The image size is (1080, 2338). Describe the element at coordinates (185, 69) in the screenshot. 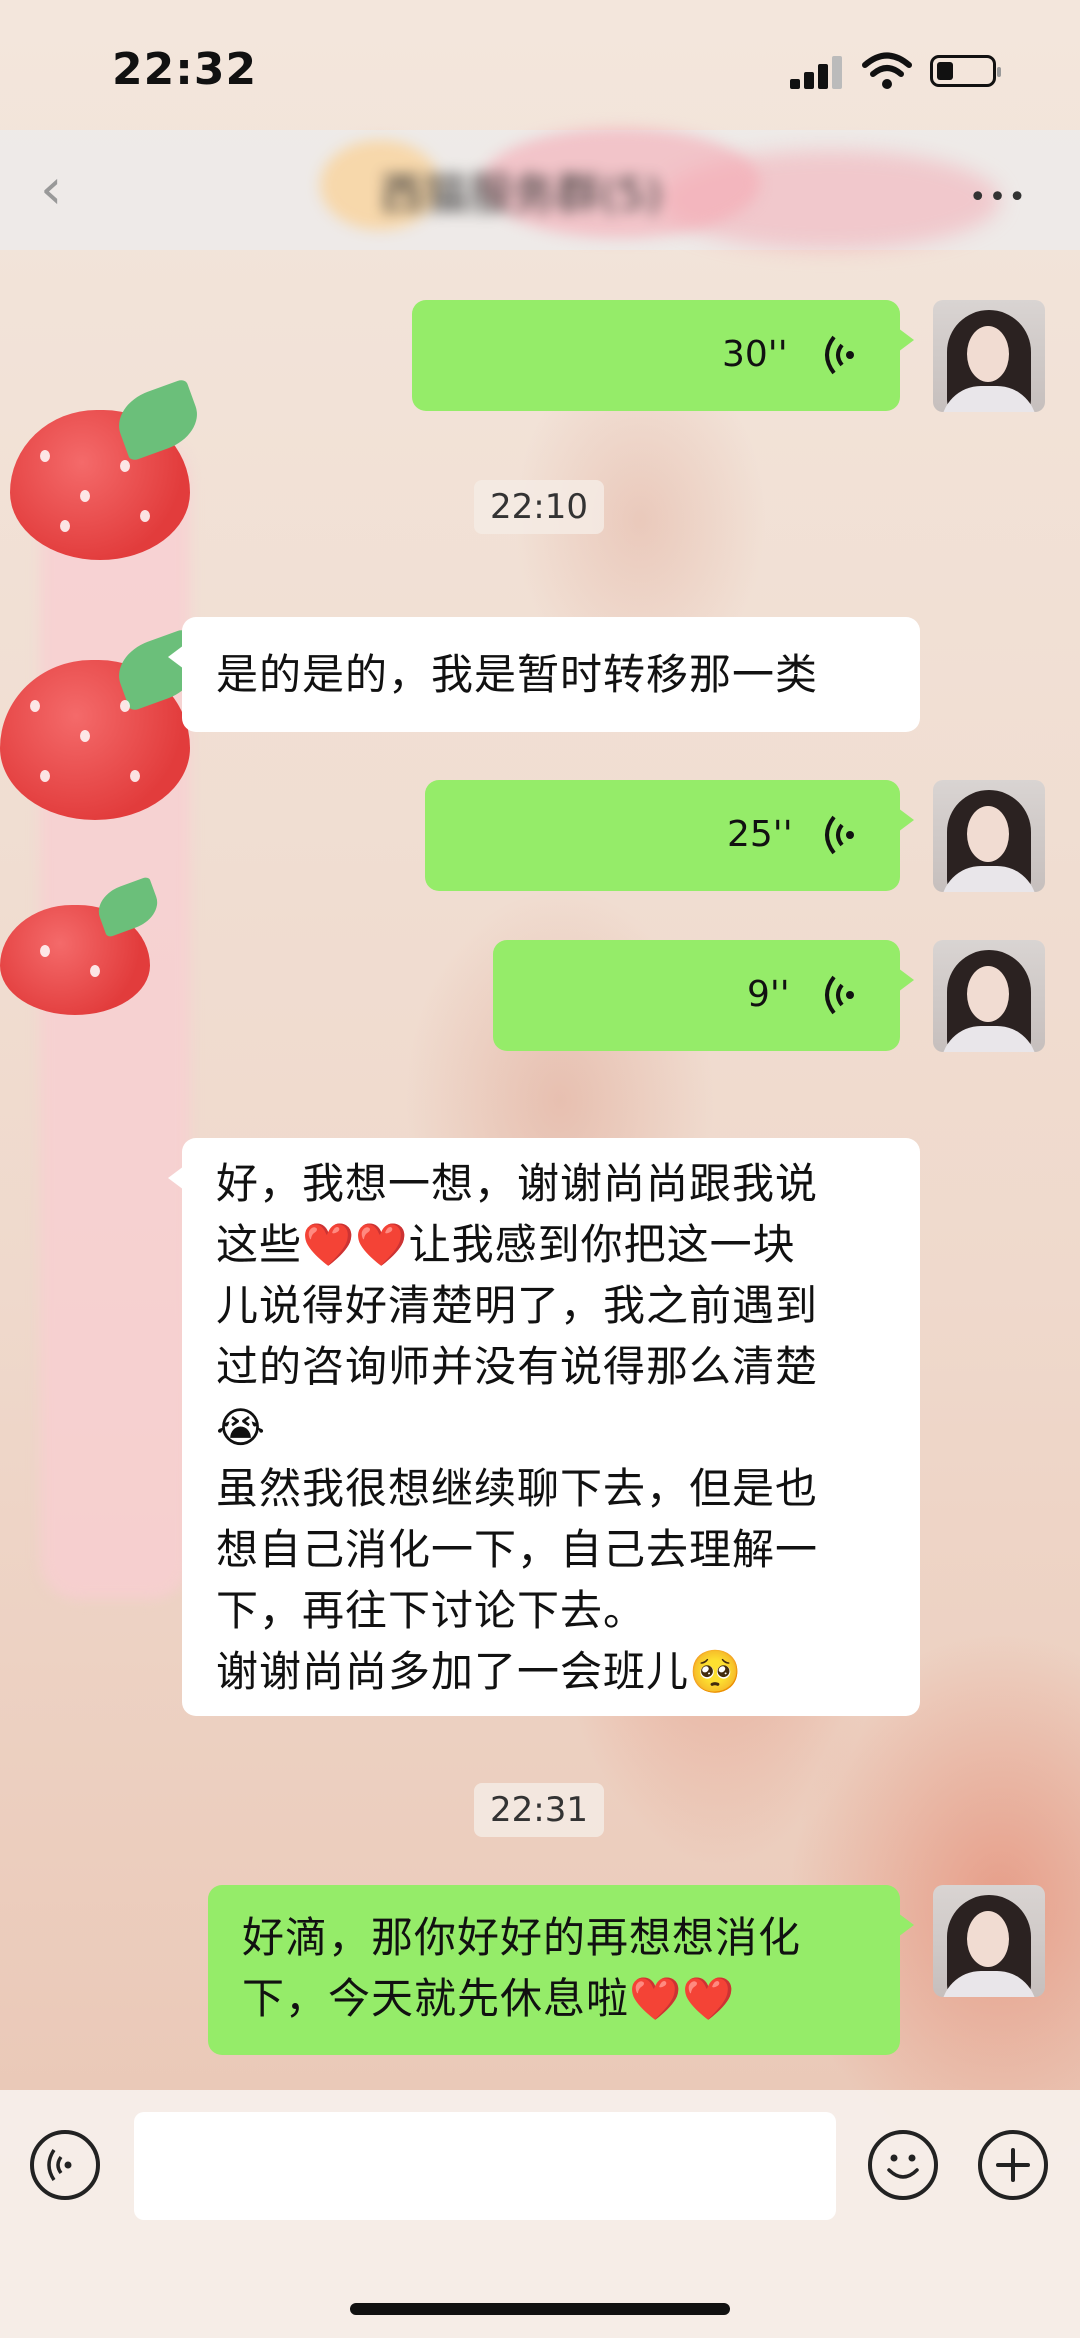

I see `status-time: 22:32` at that location.